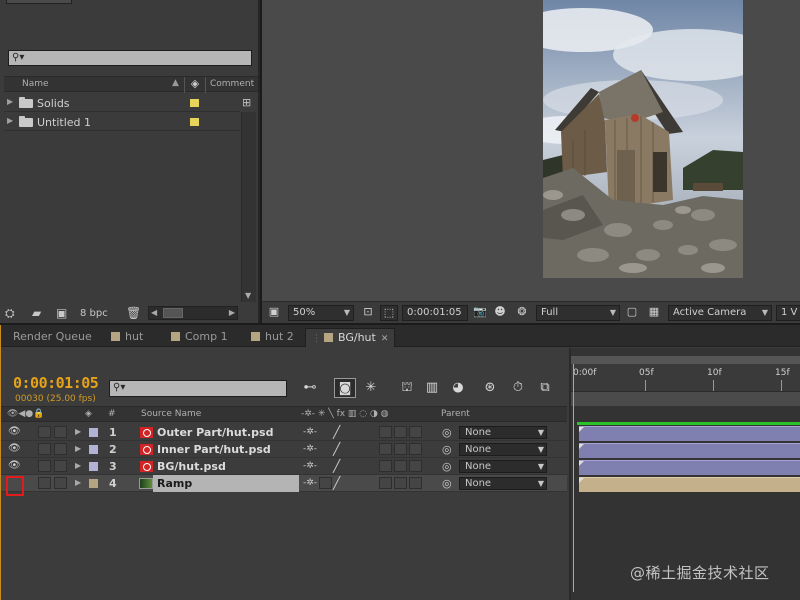  I want to click on snapshot-camera-icon: 📷, so click(480, 313).